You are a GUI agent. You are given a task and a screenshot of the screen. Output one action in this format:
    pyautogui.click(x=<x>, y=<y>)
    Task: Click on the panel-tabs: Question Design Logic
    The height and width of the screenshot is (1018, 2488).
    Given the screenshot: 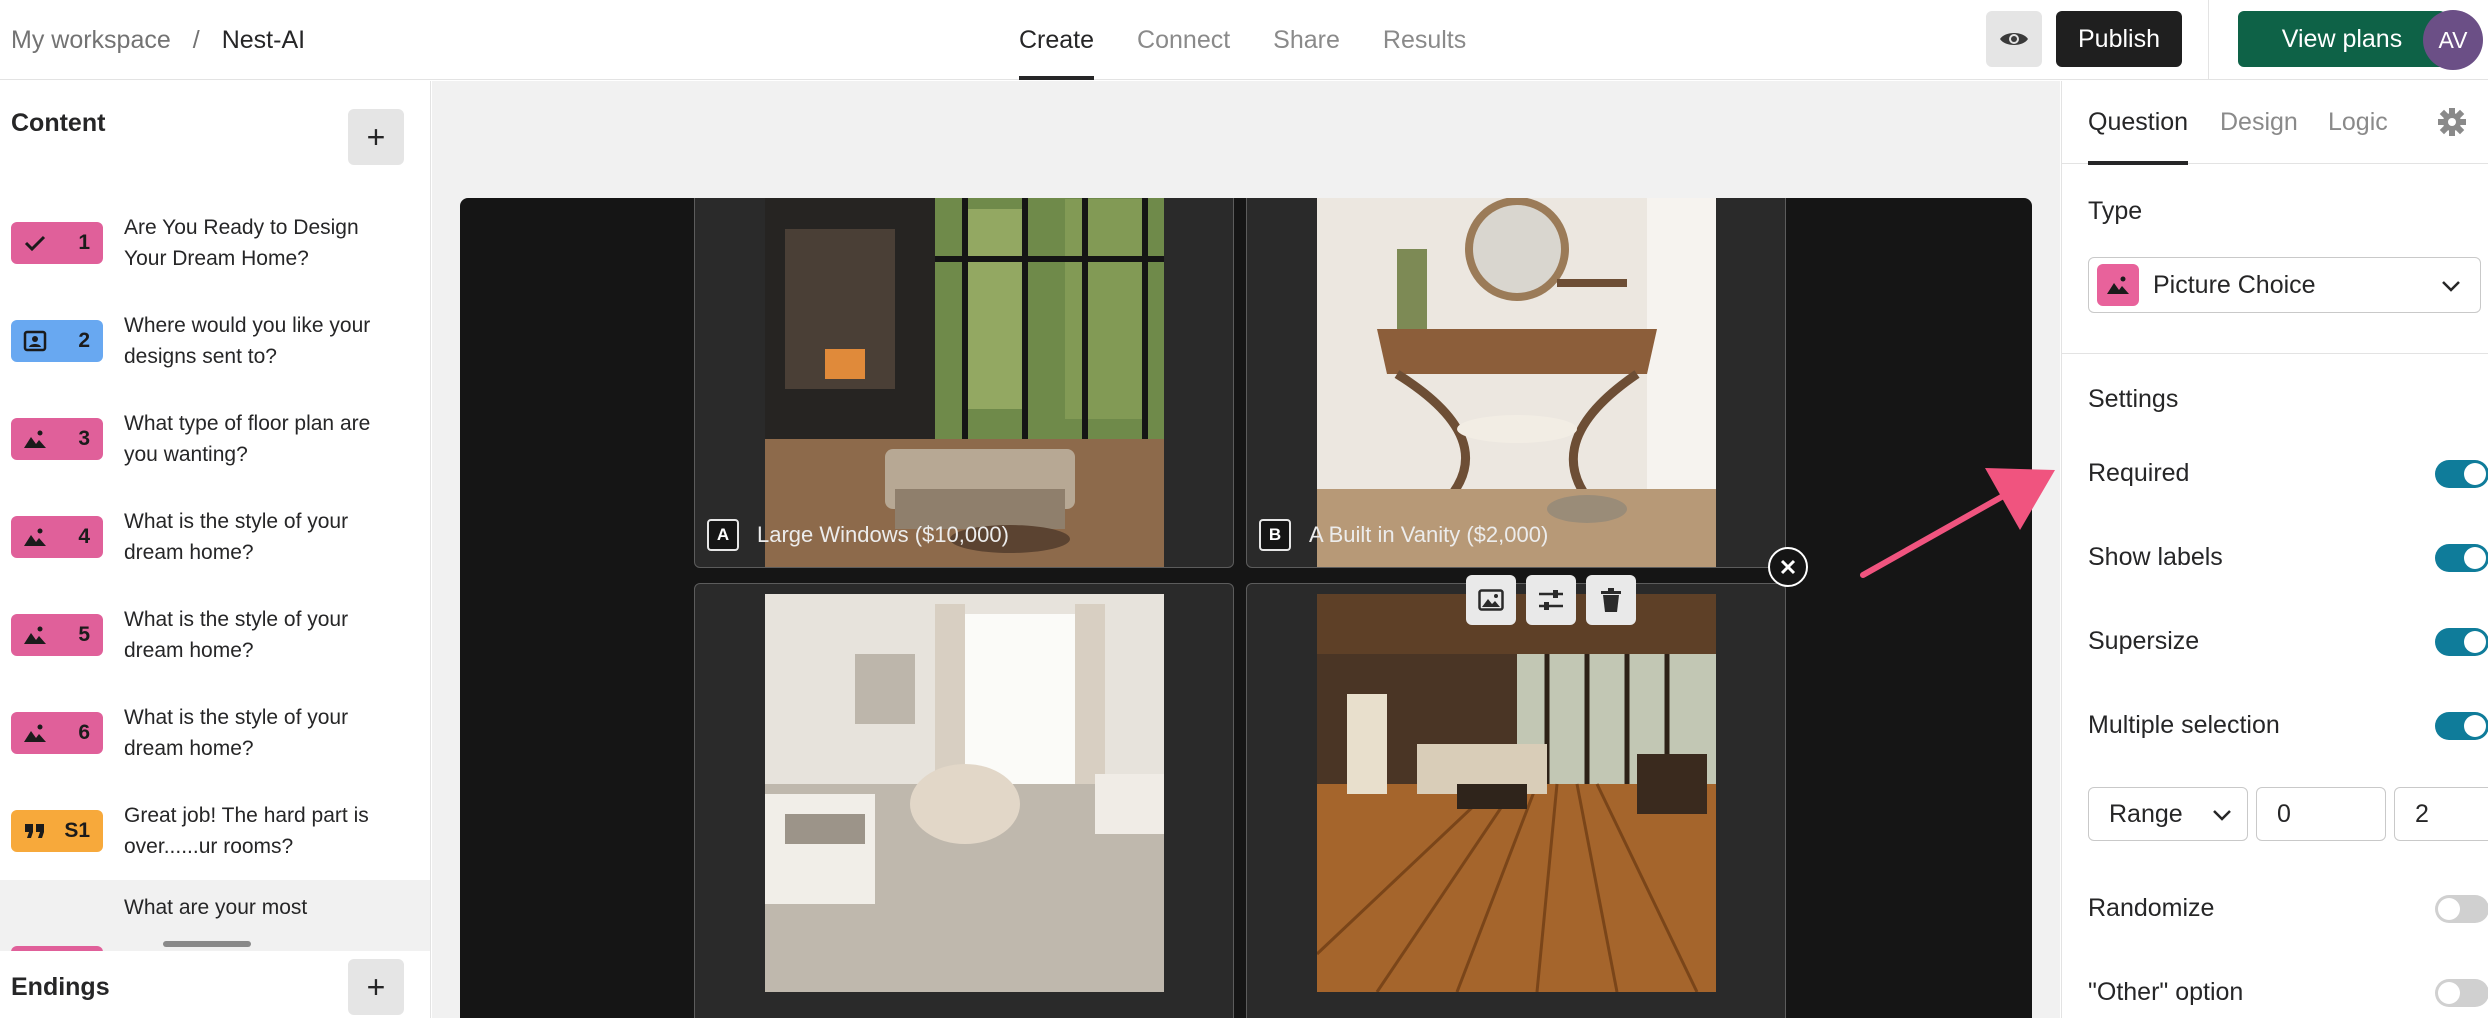 What is the action you would take?
    pyautogui.click(x=2275, y=123)
    